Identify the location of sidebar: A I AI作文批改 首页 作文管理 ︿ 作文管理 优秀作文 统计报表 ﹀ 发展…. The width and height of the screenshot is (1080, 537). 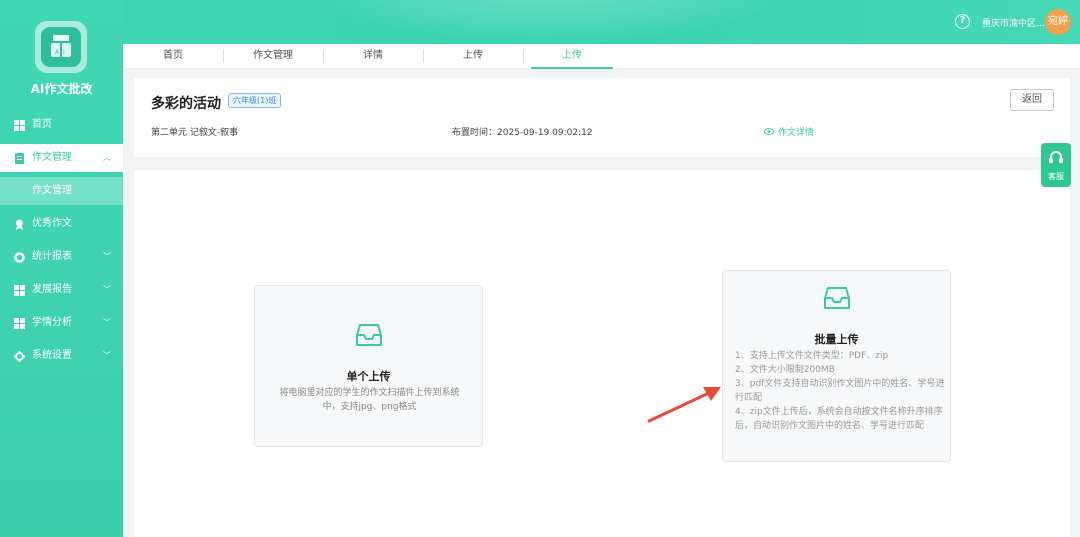
(61, 268).